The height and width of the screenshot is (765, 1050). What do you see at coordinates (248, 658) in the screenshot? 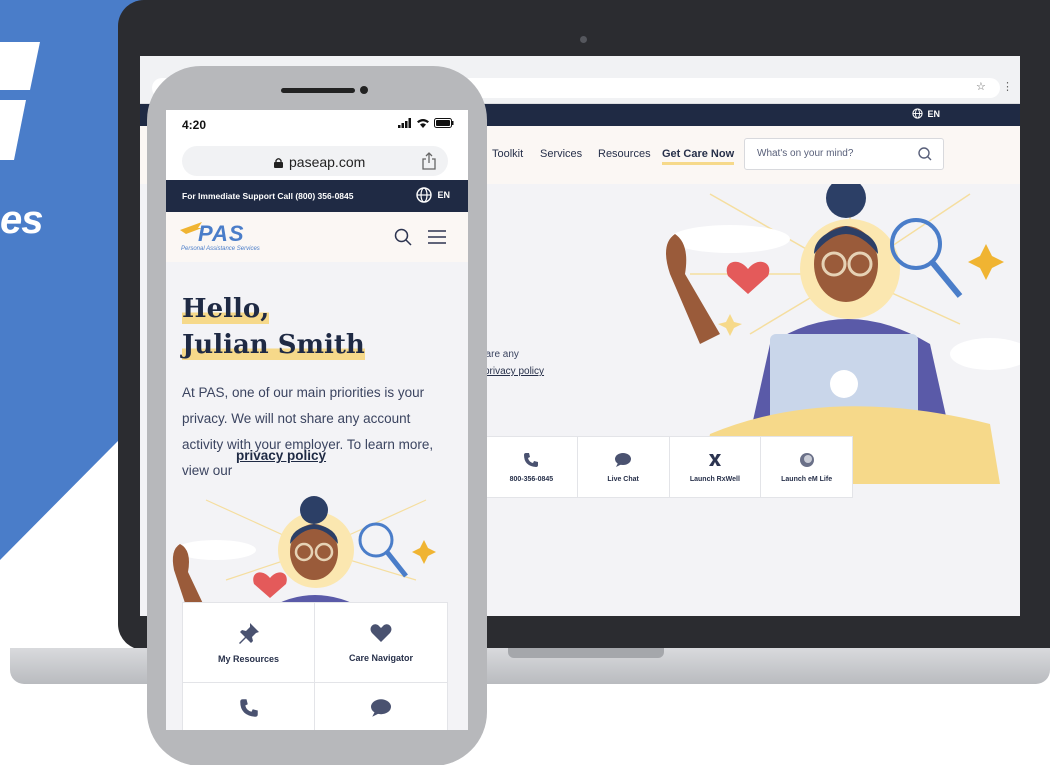
I see `tile-my-resources-label: My Resources` at bounding box center [248, 658].